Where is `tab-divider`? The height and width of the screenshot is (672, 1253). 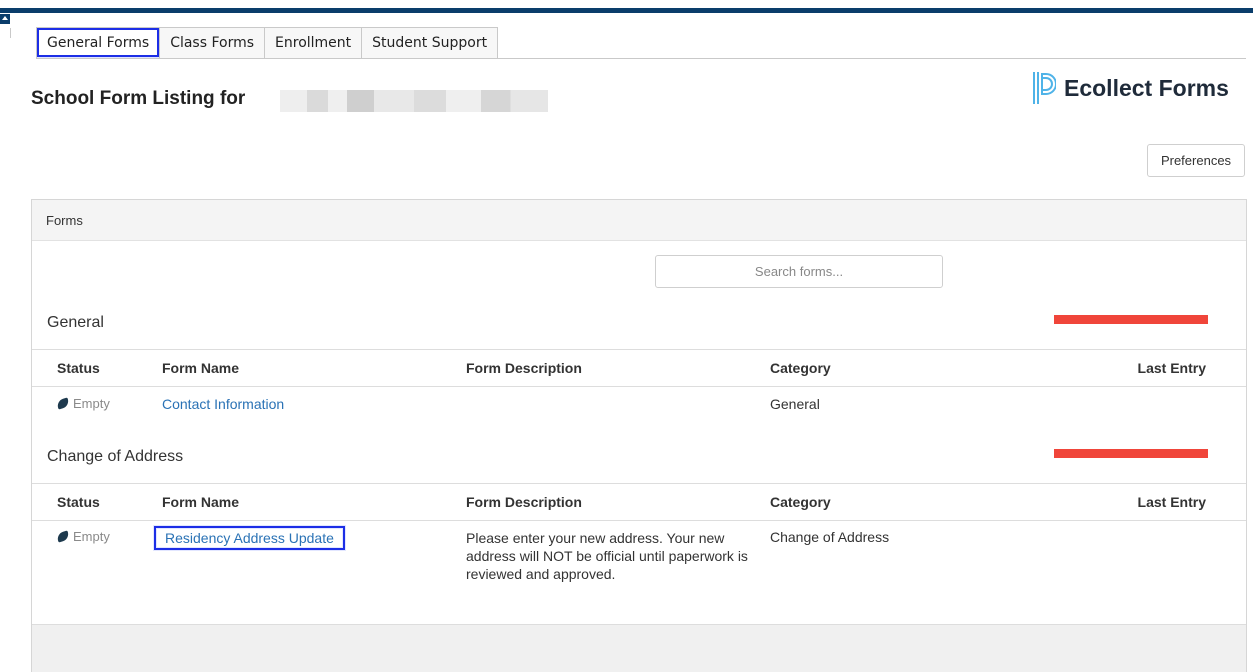
tab-divider is located at coordinates (641, 58).